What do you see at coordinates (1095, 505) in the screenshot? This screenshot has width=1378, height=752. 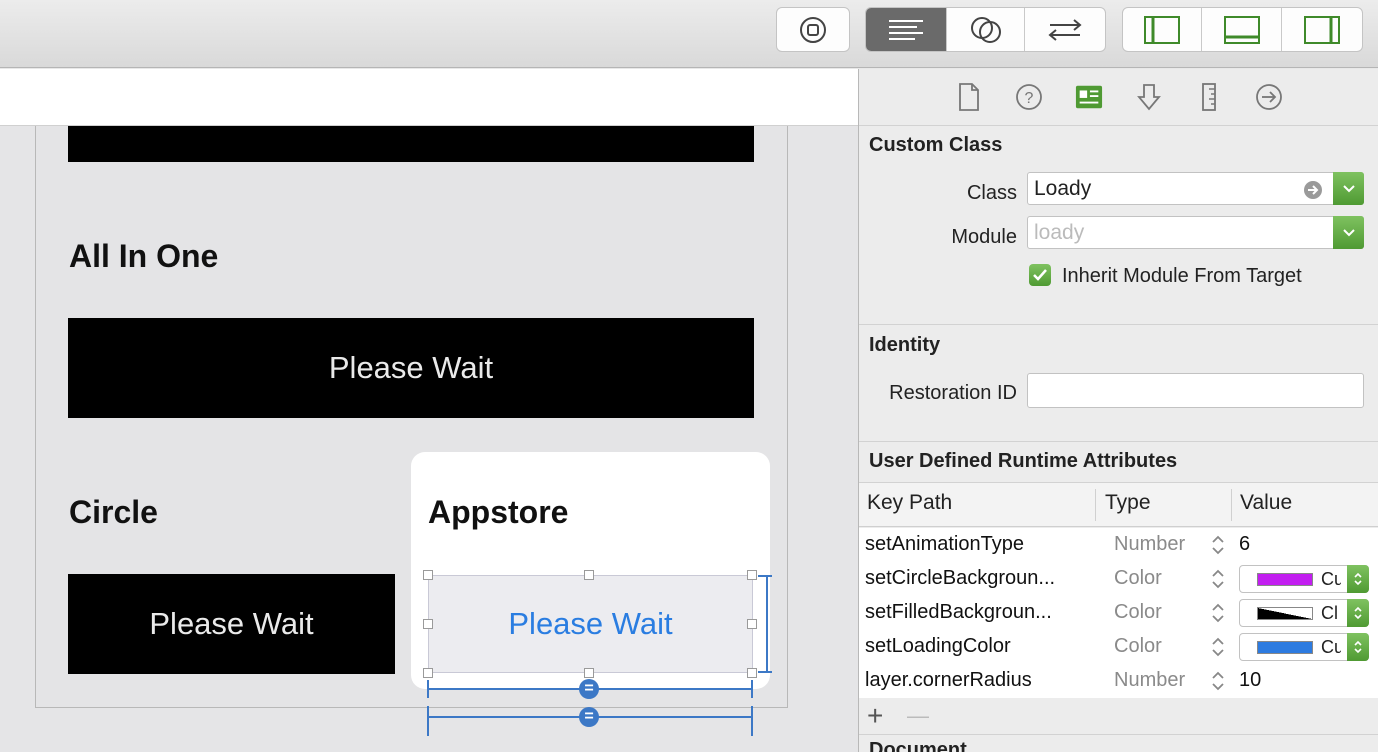 I see `column-separator` at bounding box center [1095, 505].